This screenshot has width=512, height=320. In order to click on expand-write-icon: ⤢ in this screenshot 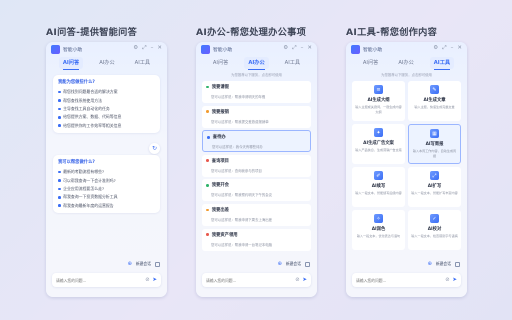, I will do `click(434, 175)`.